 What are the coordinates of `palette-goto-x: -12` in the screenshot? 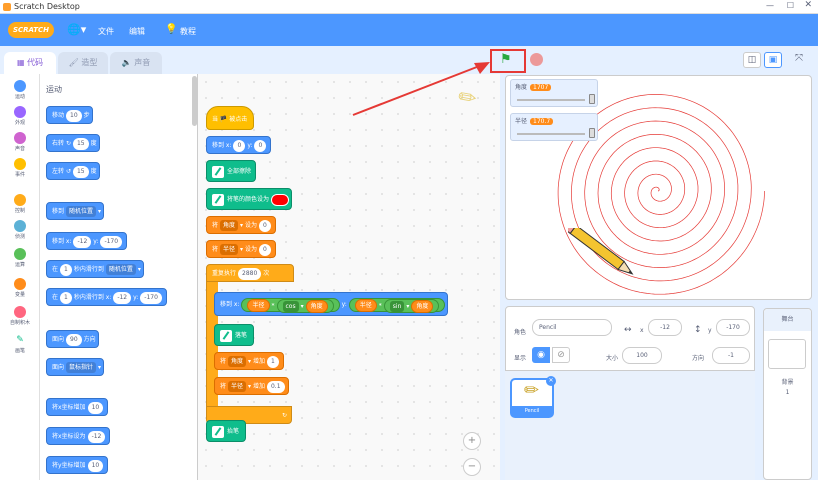 It's located at (82, 241).